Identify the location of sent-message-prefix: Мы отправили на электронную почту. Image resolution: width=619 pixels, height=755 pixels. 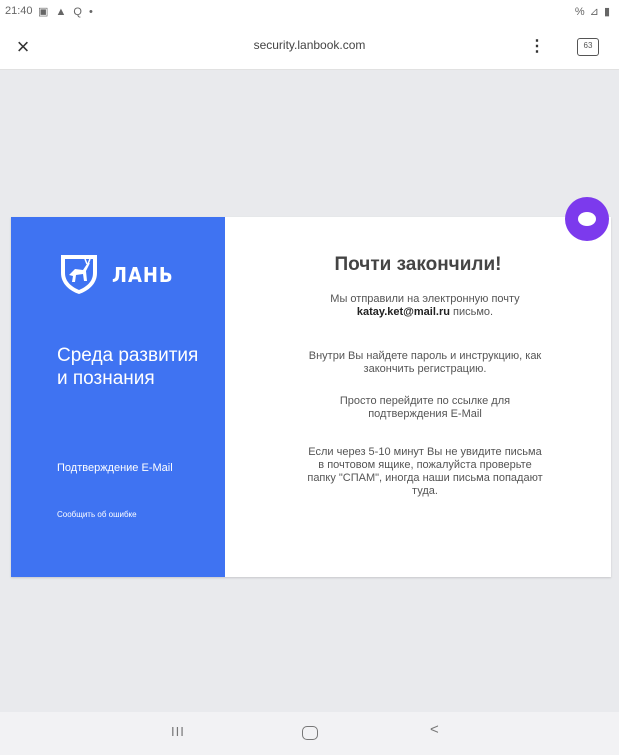
(425, 299).